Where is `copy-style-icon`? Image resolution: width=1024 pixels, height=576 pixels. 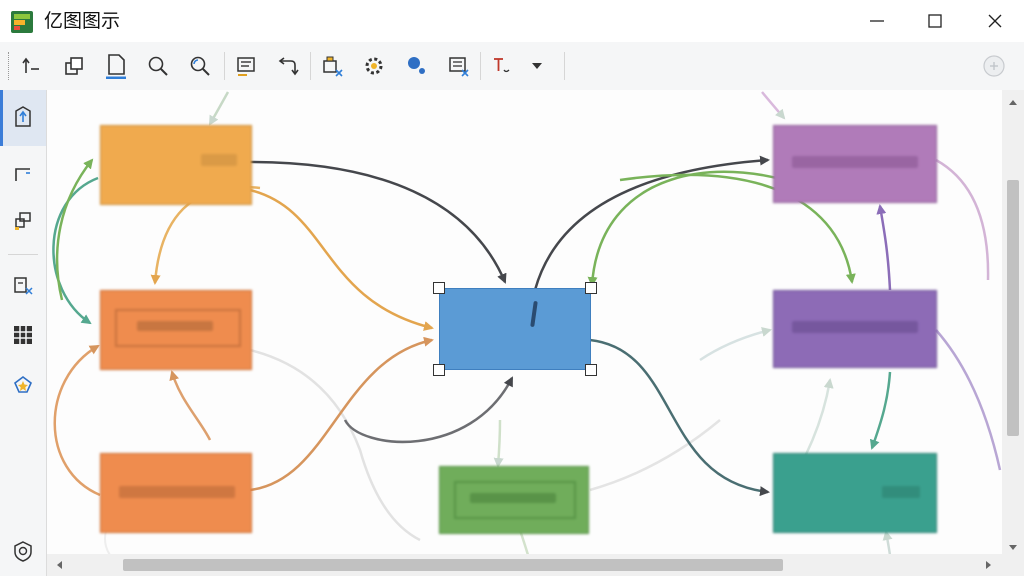
copy-style-icon is located at coordinates (74, 66).